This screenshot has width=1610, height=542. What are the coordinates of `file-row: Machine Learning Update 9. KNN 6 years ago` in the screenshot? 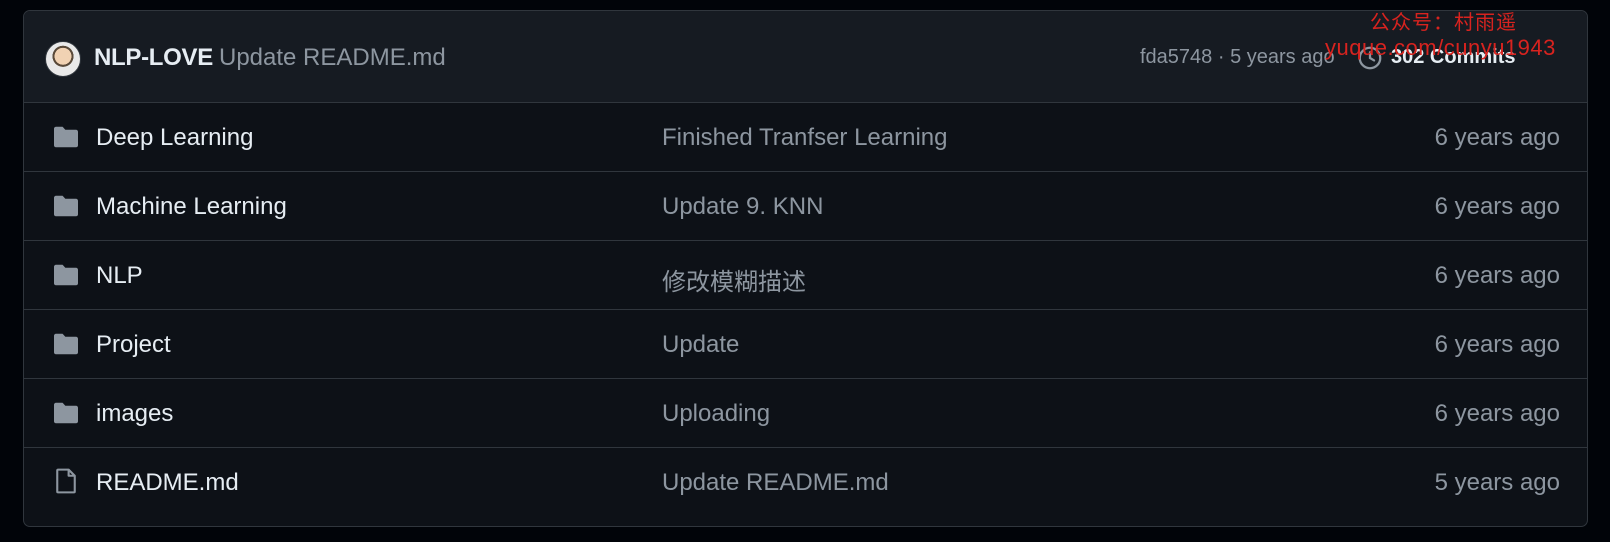 It's located at (805, 206).